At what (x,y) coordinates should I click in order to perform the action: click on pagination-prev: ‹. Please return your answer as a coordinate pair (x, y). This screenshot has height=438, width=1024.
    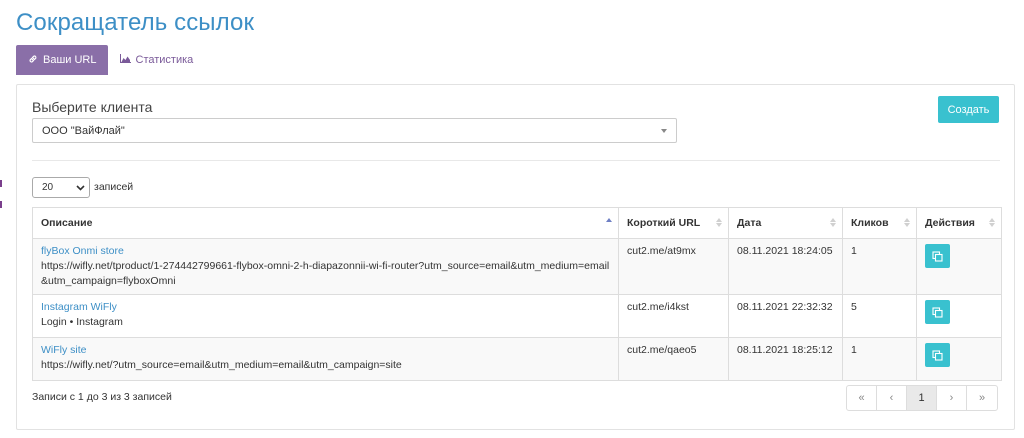
    Looking at the image, I should click on (892, 398).